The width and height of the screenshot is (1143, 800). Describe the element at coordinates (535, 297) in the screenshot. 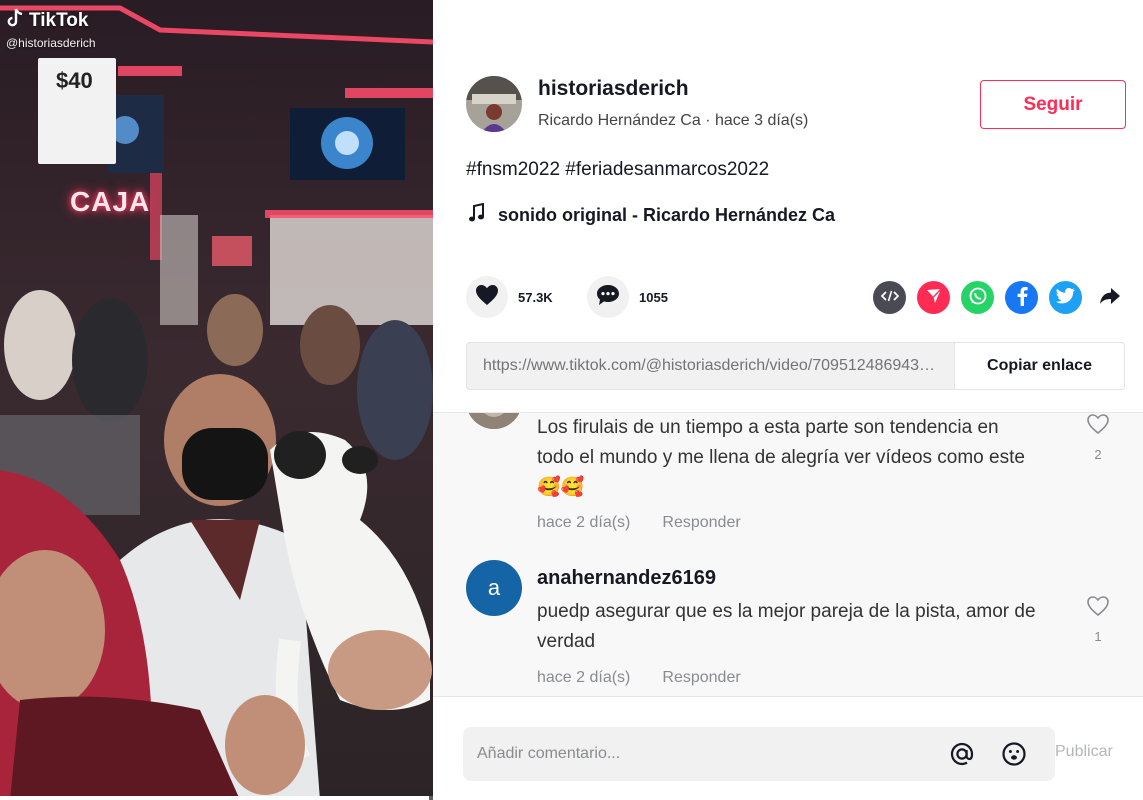

I see `like-count: 57.3K` at that location.